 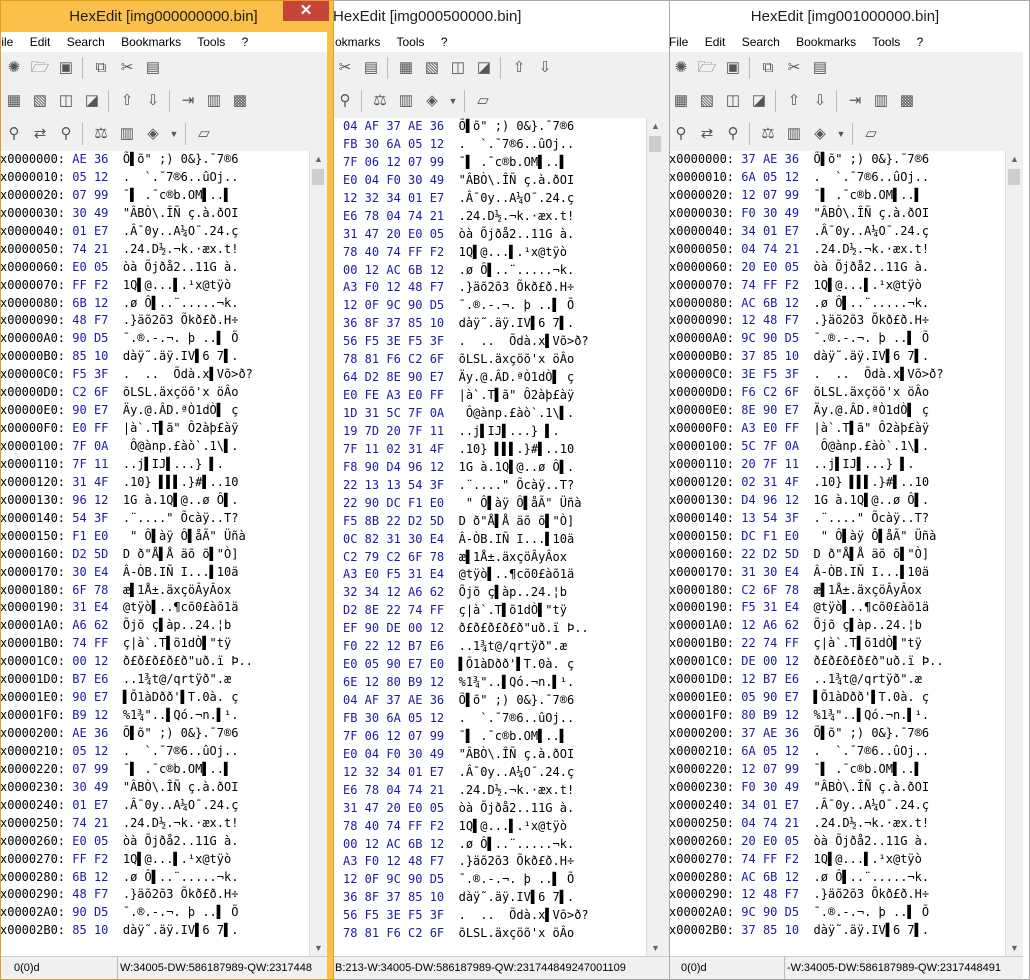 What do you see at coordinates (770, 320) in the screenshot?
I see `hex-bytes: 12 48 F7` at bounding box center [770, 320].